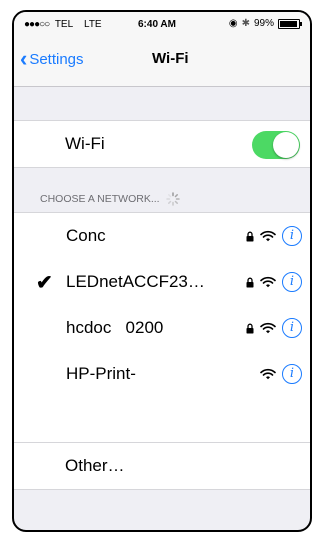  What do you see at coordinates (86, 235) in the screenshot?
I see `network-name: Conc` at bounding box center [86, 235].